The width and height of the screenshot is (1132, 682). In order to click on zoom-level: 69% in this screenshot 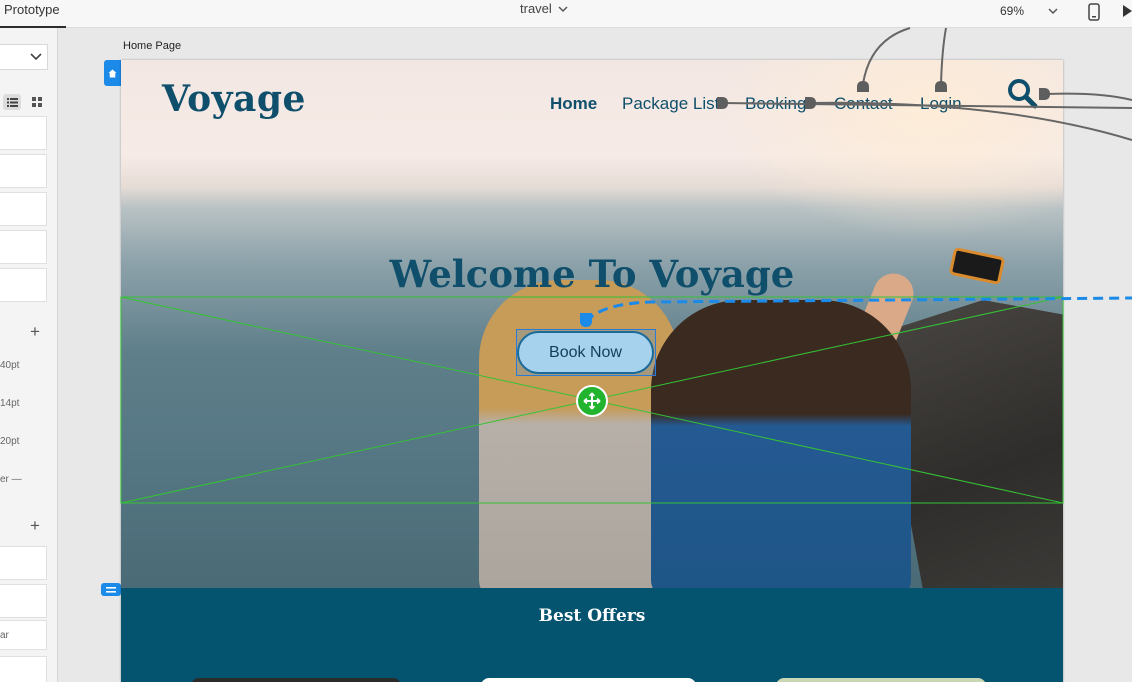, I will do `click(1012, 11)`.